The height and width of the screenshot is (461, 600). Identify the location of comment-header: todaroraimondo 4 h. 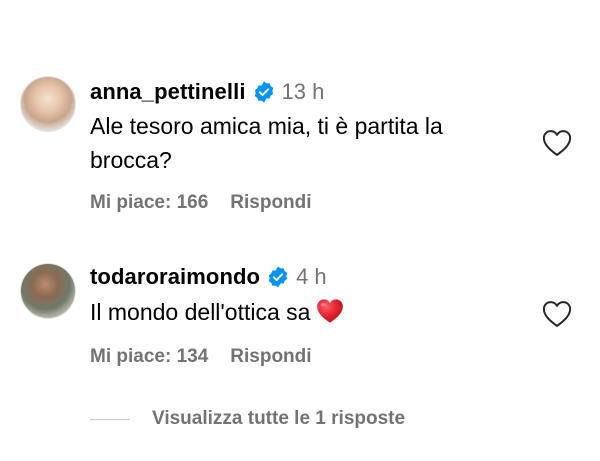
(208, 277).